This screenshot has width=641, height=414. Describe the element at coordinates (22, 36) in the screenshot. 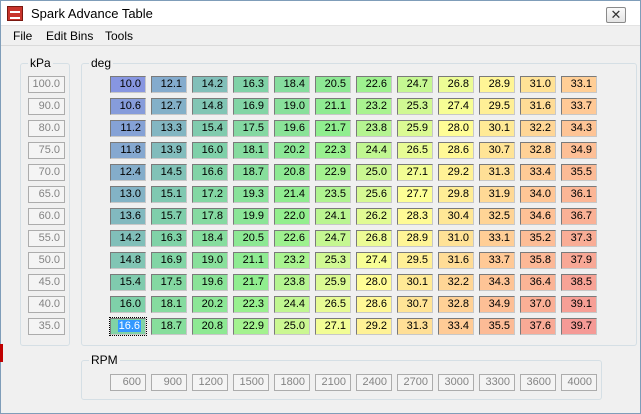

I see `menu-file: File` at that location.